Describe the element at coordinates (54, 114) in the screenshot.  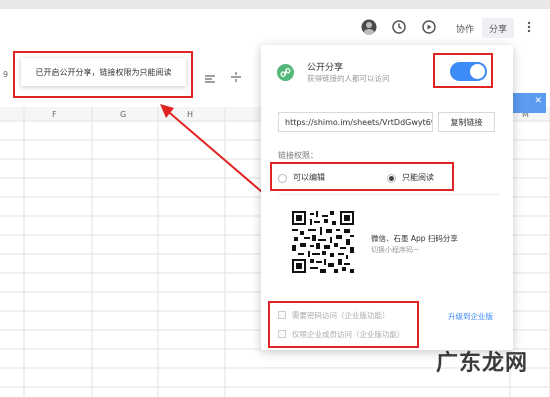
I see `column-header-f: F` at that location.